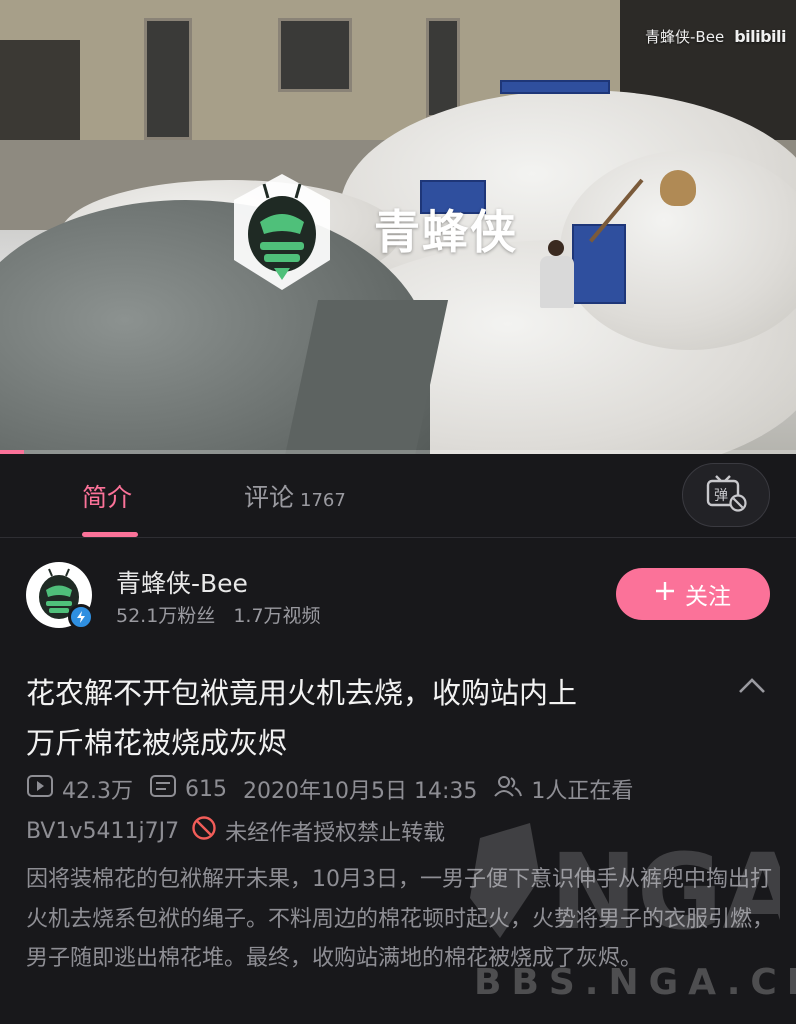 This screenshot has height=1024, width=796. Describe the element at coordinates (685, 37) in the screenshot. I see `corner-channel-name: 青蜂侠-Bee` at that location.